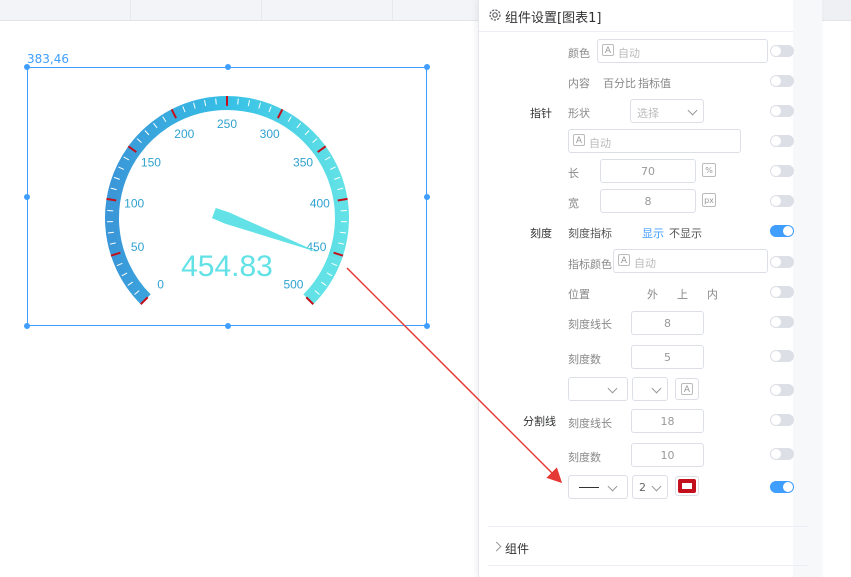 Image resolution: width=851 pixels, height=577 pixels. What do you see at coordinates (653, 233) in the screenshot?
I see `scale-show-option: 显示` at bounding box center [653, 233].